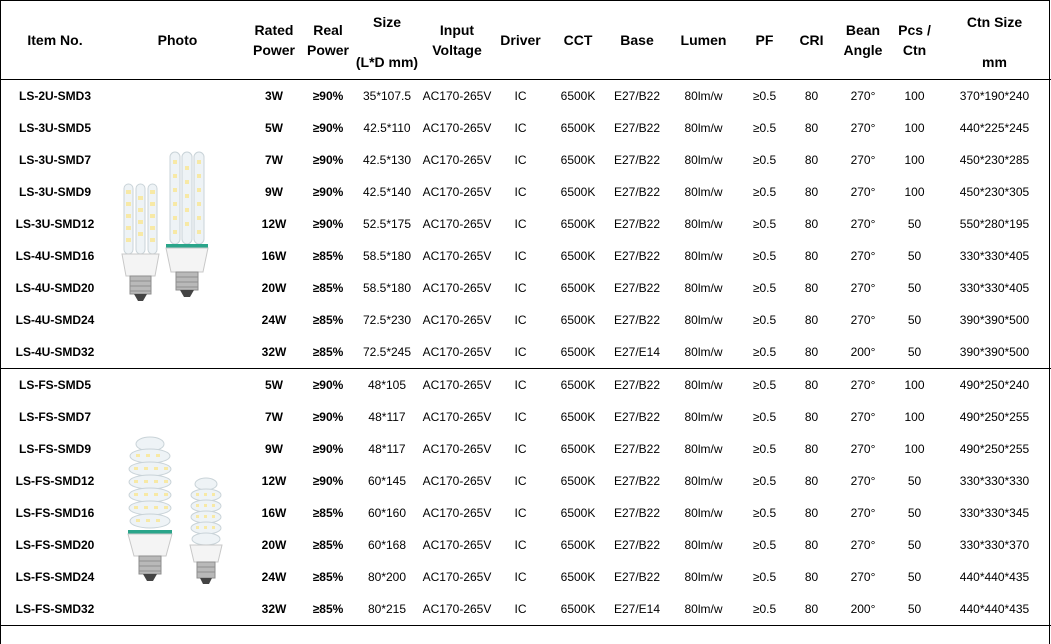 This screenshot has height=644, width=1051. What do you see at coordinates (55, 449) in the screenshot?
I see `item-no-cell: LS-FS-SMD9` at bounding box center [55, 449].